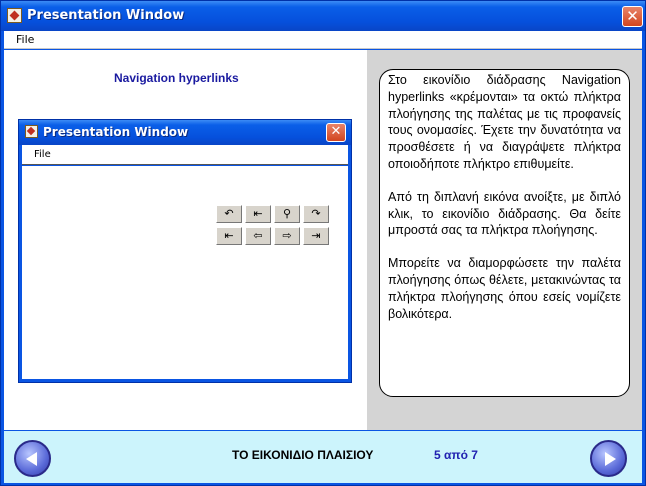  I want to click on arrow-left-icon, so click(31, 459).